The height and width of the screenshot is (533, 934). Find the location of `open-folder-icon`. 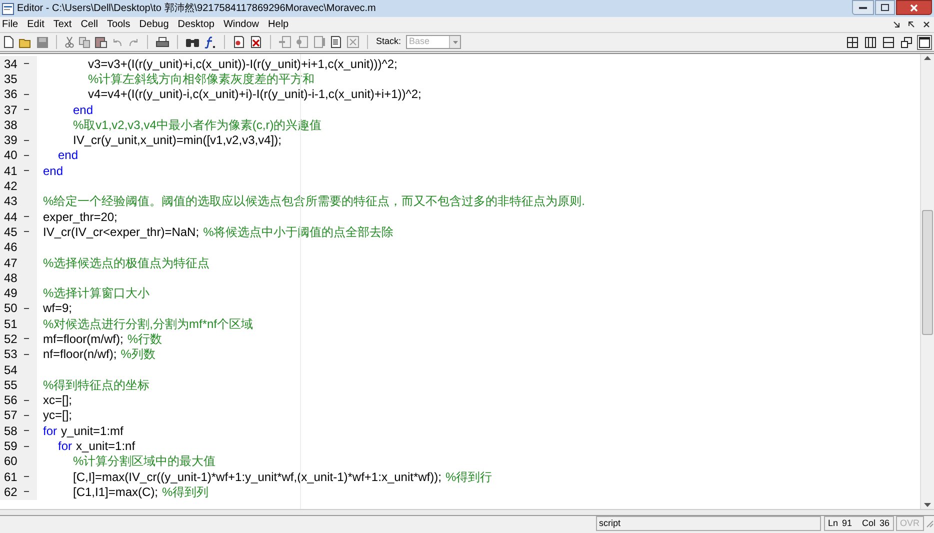

open-folder-icon is located at coordinates (25, 42).